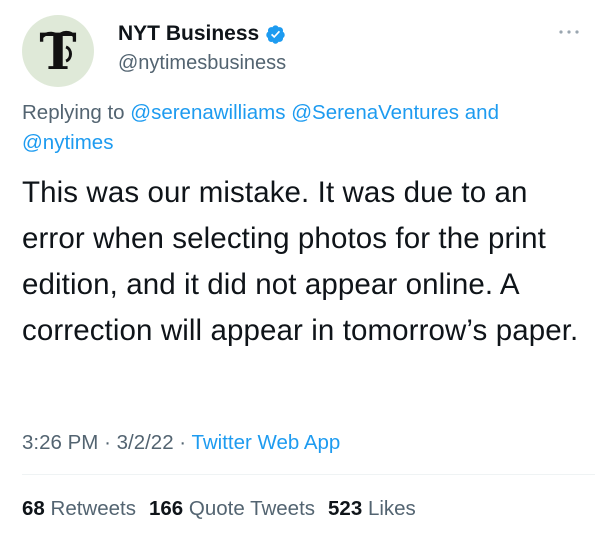 The image size is (595, 538). What do you see at coordinates (33, 508) in the screenshot?
I see `retweets-count: 68` at bounding box center [33, 508].